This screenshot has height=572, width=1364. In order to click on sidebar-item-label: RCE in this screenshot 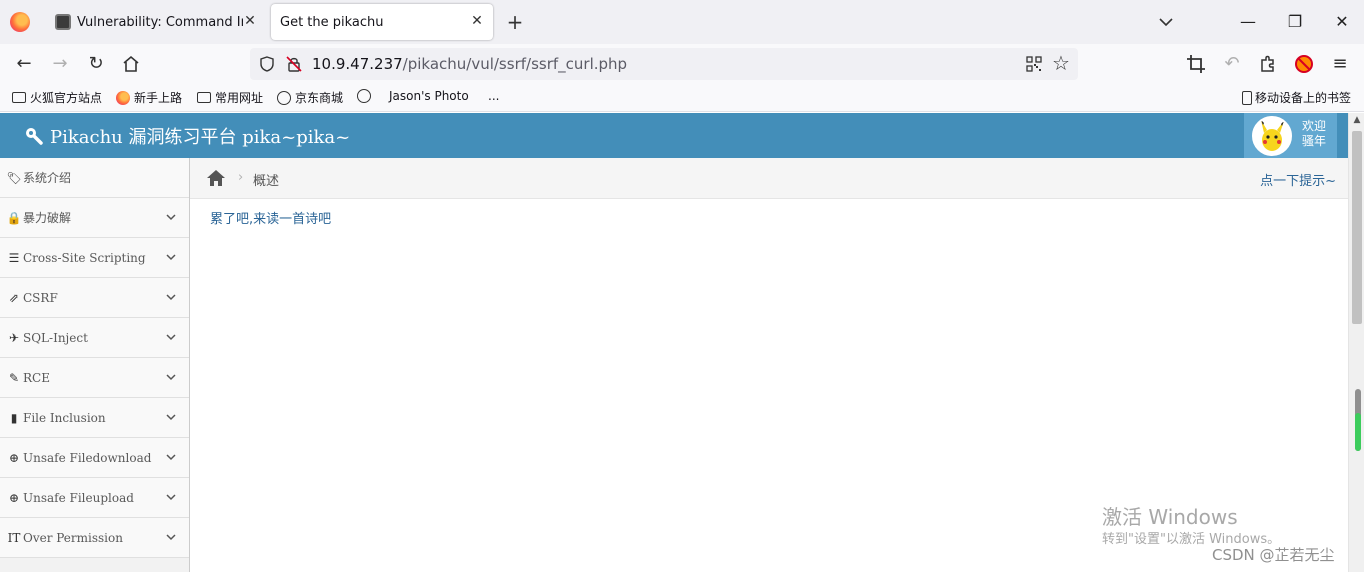, I will do `click(36, 377)`.